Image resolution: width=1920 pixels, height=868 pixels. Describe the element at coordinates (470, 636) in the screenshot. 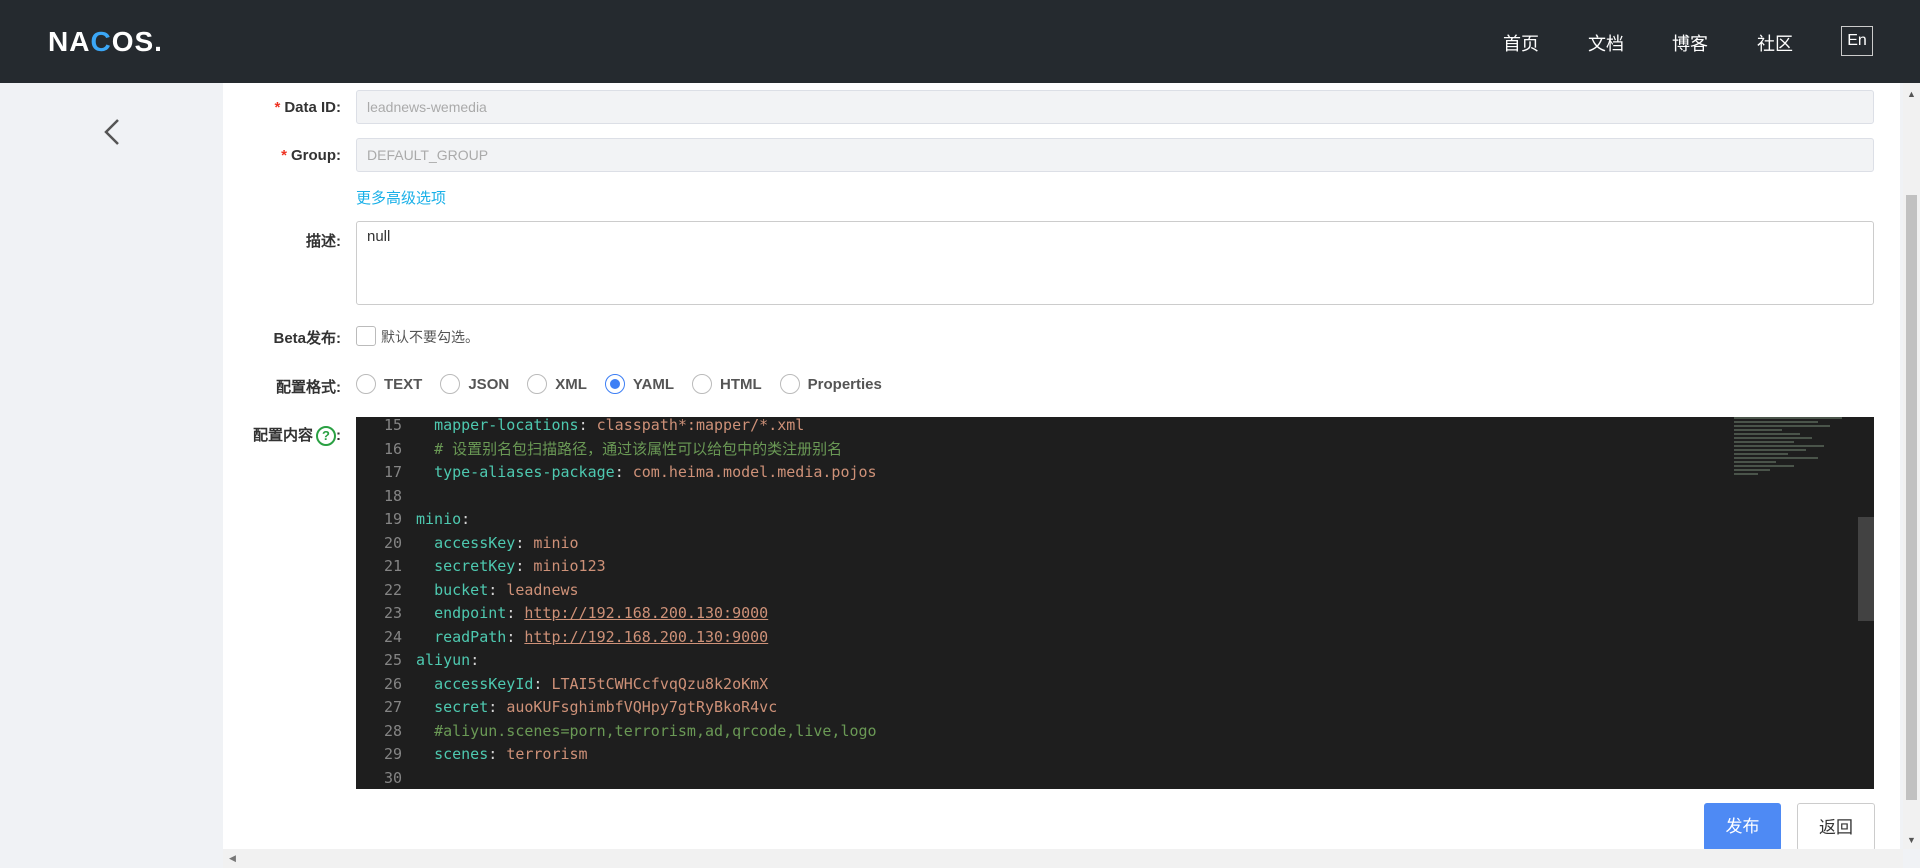

I see `code-token: readPath` at that location.